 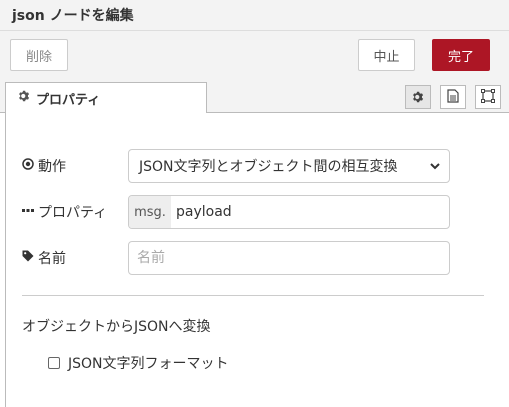 I want to click on pretty-json-checkbox, so click(x=54, y=363).